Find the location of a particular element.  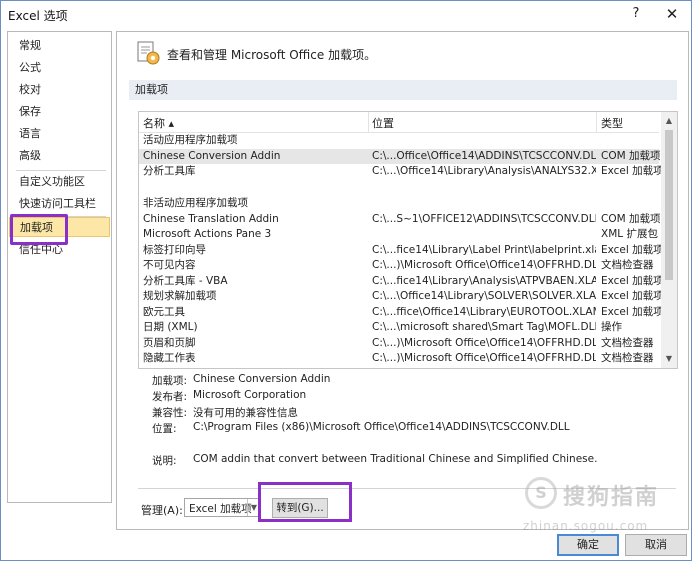

row-name: 隐藏工作表 is located at coordinates (169, 358).